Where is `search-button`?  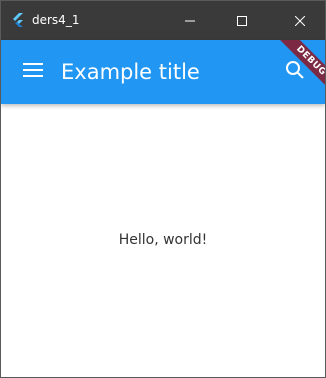
search-button is located at coordinates (295, 72).